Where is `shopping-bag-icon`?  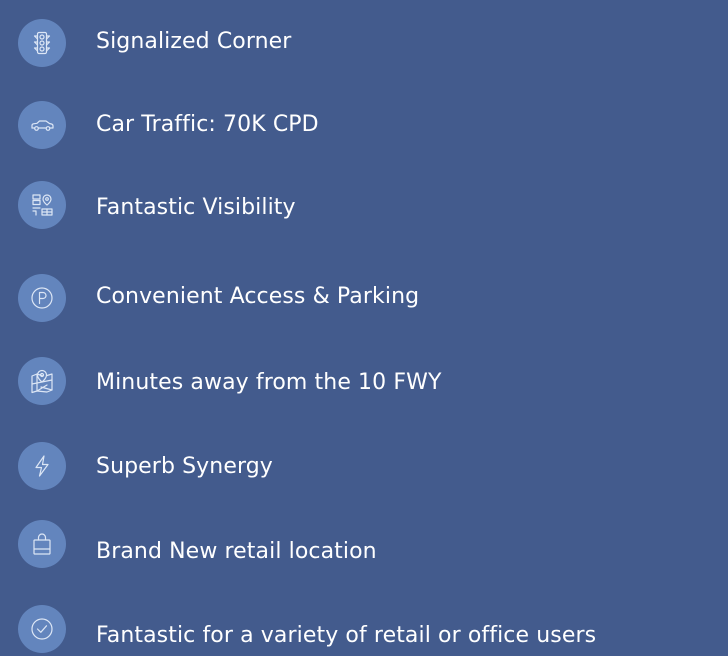 shopping-bag-icon is located at coordinates (42, 544).